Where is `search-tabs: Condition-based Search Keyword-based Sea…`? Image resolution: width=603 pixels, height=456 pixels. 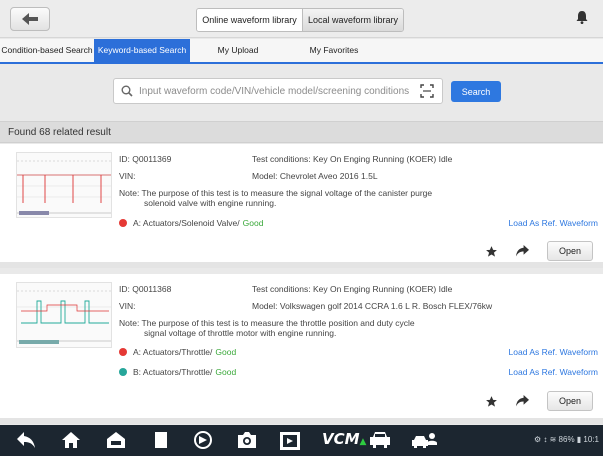 search-tabs: Condition-based Search Keyword-based Sea… is located at coordinates (301, 51).